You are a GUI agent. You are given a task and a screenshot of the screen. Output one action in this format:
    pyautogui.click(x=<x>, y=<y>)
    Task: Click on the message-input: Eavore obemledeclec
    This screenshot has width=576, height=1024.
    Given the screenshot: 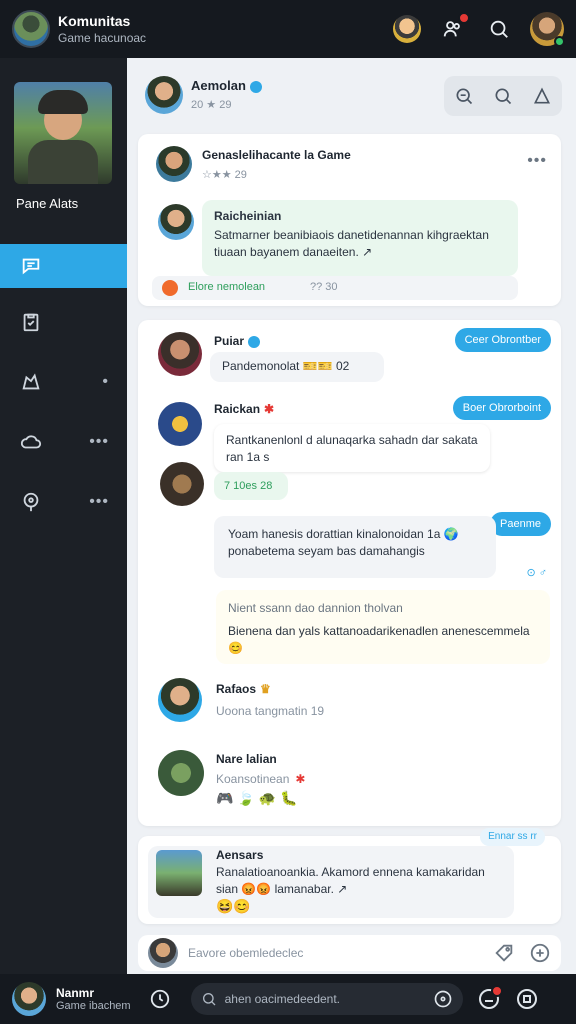 What is the action you would take?
    pyautogui.click(x=333, y=953)
    